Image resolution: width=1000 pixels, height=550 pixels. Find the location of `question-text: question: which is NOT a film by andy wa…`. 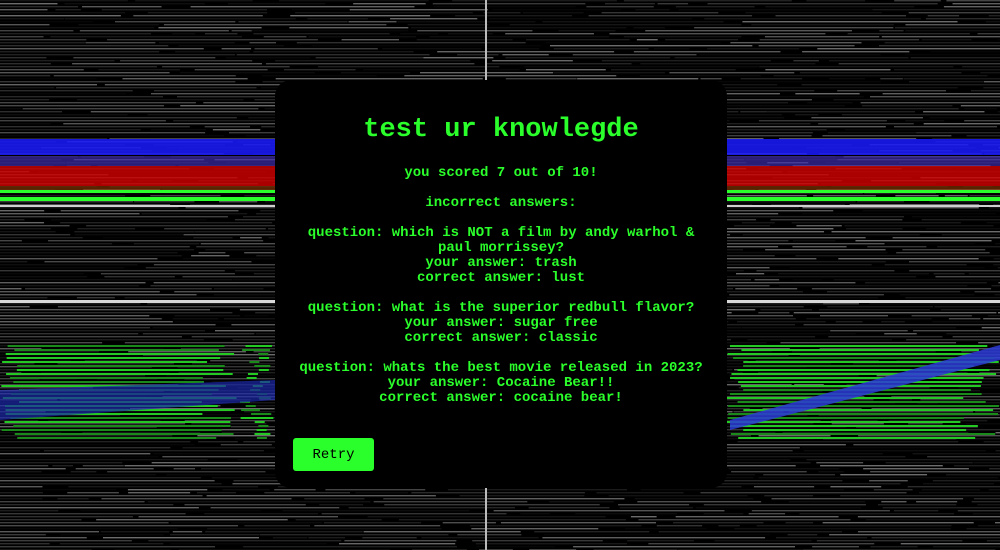

question-text: question: which is NOT a film by andy wa… is located at coordinates (501, 240).